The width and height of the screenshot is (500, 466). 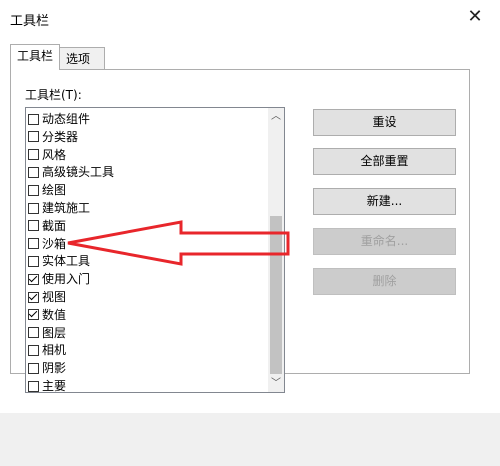 What do you see at coordinates (35, 57) in the screenshot?
I see `tab-toolbars: 工具栏` at bounding box center [35, 57].